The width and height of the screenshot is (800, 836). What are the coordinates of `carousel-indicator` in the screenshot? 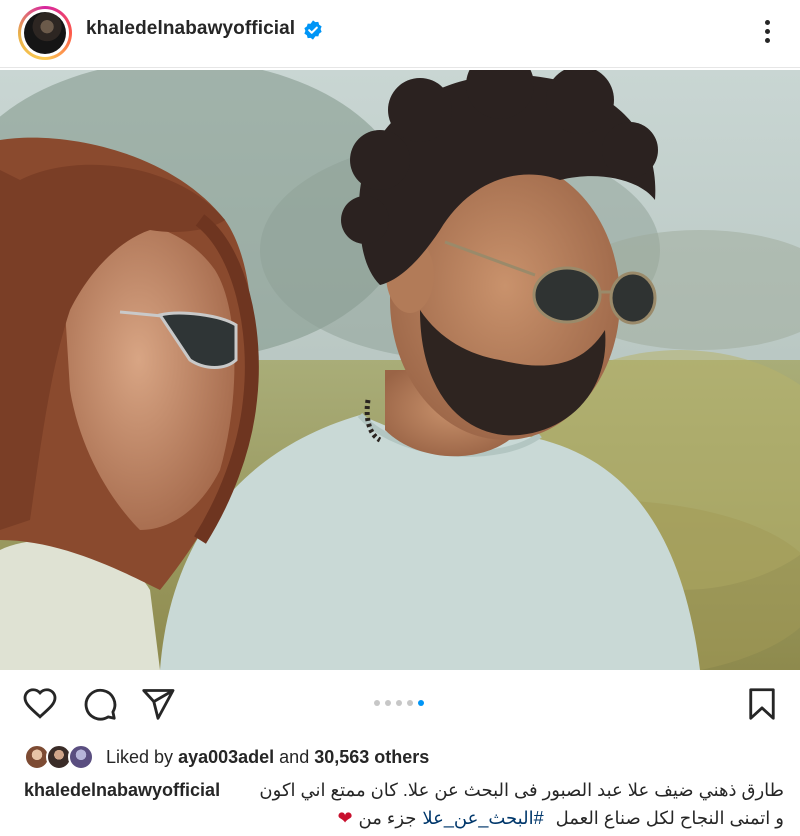 It's located at (399, 703).